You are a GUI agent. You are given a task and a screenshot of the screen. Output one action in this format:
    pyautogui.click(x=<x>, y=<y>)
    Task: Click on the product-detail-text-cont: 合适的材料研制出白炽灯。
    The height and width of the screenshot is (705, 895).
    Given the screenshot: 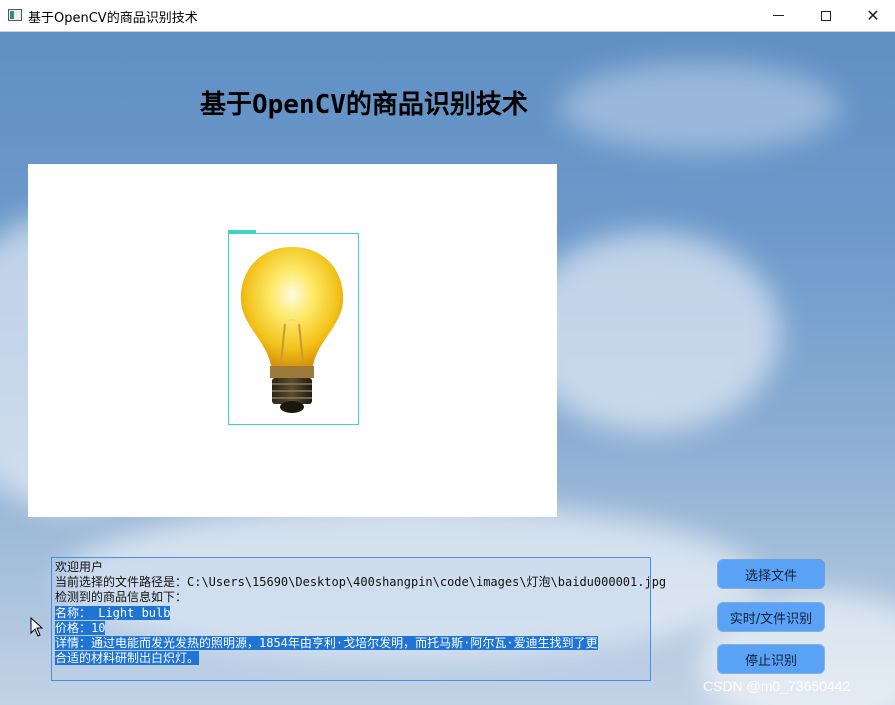 What is the action you would take?
    pyautogui.click(x=127, y=658)
    